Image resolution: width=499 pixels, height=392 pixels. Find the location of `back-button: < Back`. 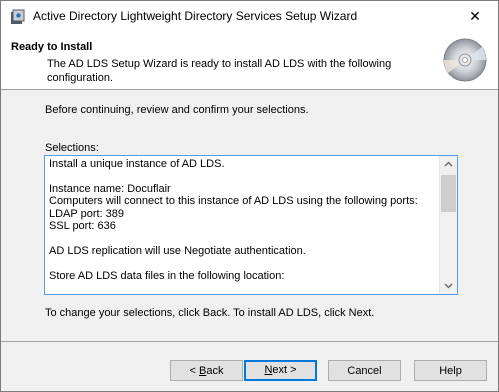

back-button: < Back is located at coordinates (206, 370).